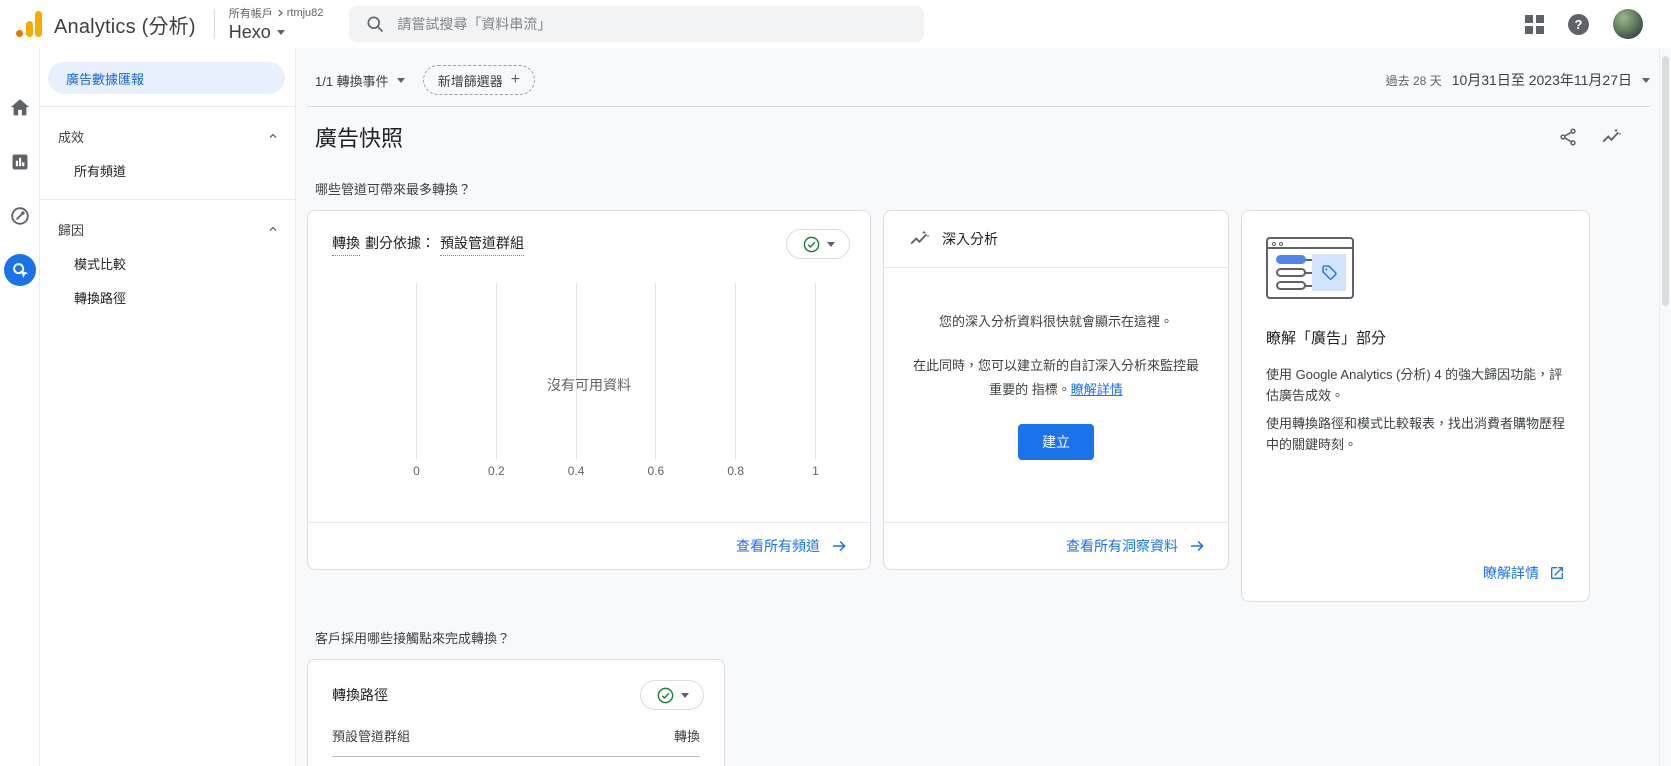  I want to click on apps-grid-icon, so click(1534, 24).